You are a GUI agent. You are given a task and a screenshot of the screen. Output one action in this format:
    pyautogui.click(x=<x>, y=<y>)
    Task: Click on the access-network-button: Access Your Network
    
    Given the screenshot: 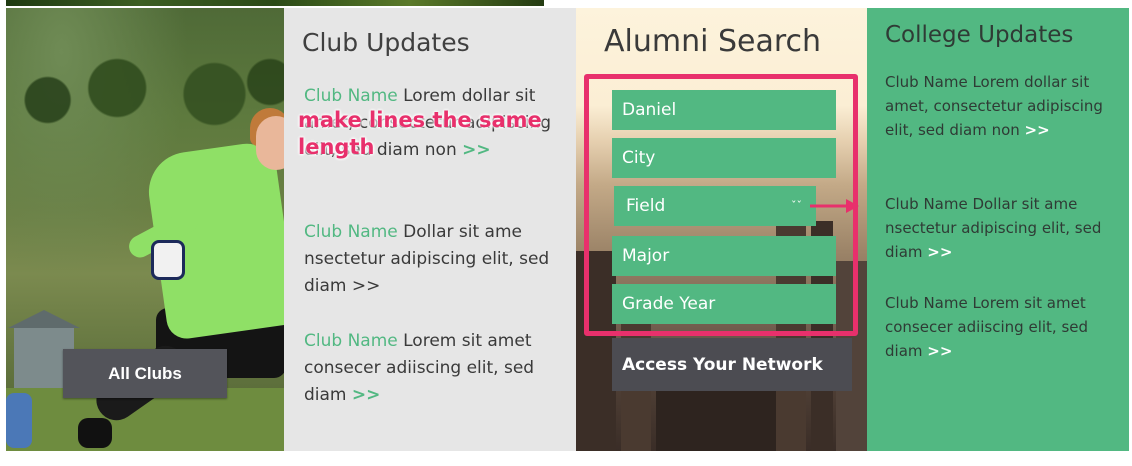 What is the action you would take?
    pyautogui.click(x=732, y=364)
    